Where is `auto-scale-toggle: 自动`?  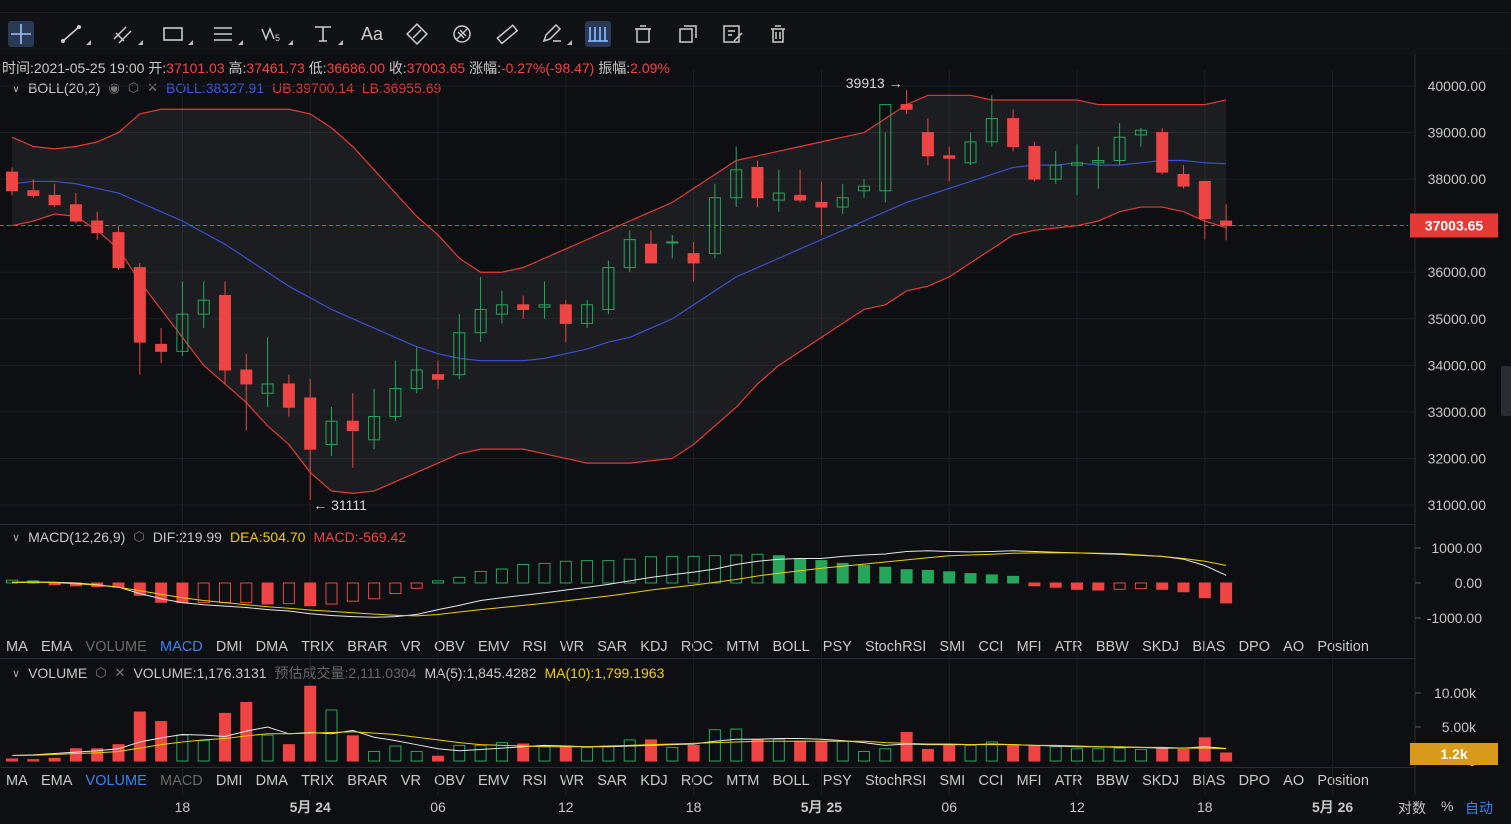 auto-scale-toggle: 自动 is located at coordinates (1479, 808).